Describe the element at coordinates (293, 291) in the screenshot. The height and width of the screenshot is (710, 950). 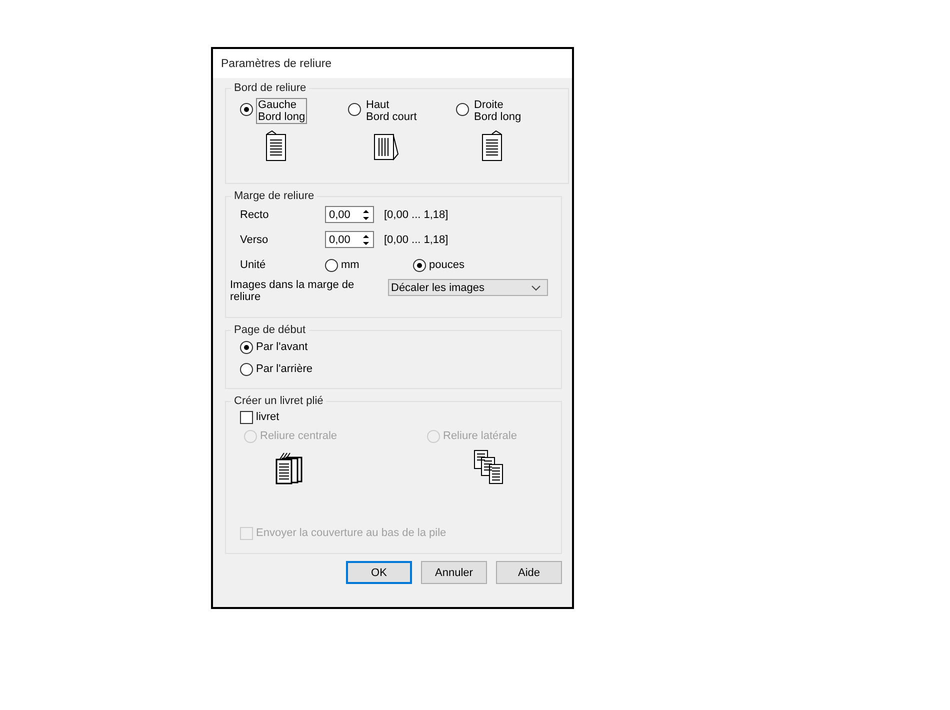
I see `field-label: Images dans la marge de reliure` at that location.